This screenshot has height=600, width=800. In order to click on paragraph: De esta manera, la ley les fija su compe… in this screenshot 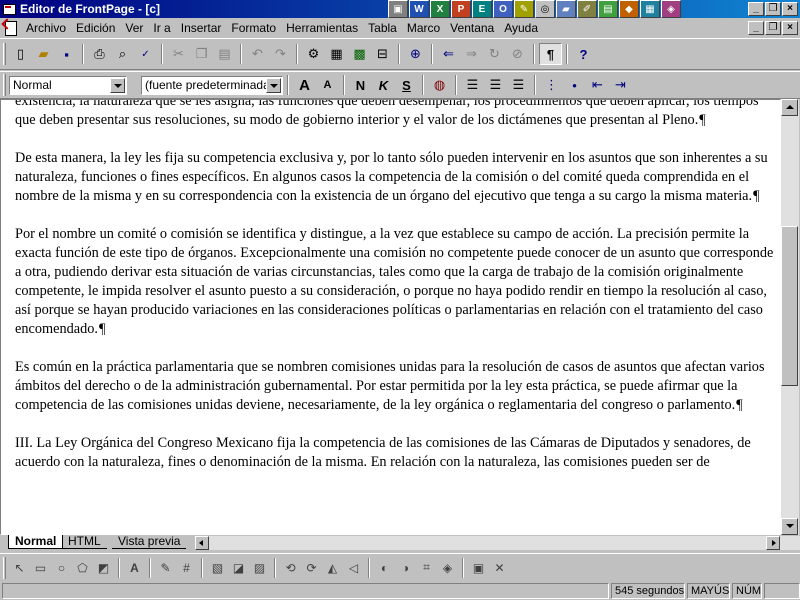, I will do `click(396, 177)`.